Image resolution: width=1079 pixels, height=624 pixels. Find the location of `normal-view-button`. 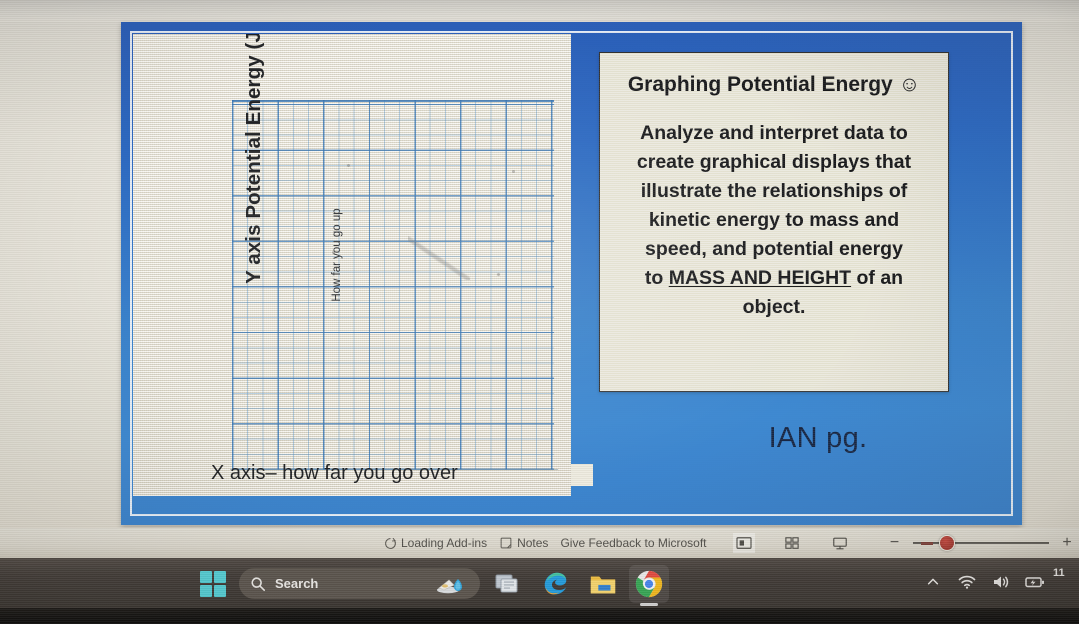

normal-view-button is located at coordinates (743, 543).